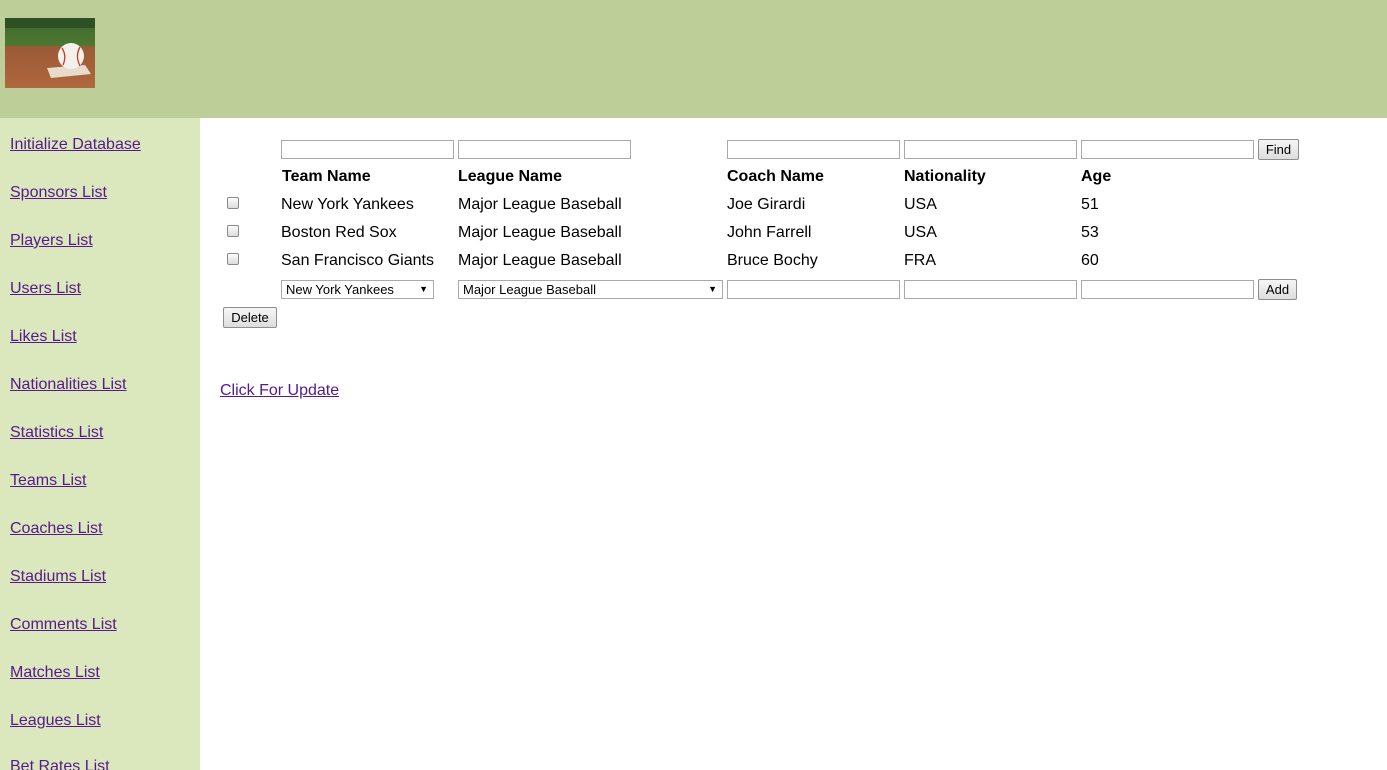  Describe the element at coordinates (60, 764) in the screenshot. I see `sidebar-item-bet-rates-list: Bet Rates List` at that location.